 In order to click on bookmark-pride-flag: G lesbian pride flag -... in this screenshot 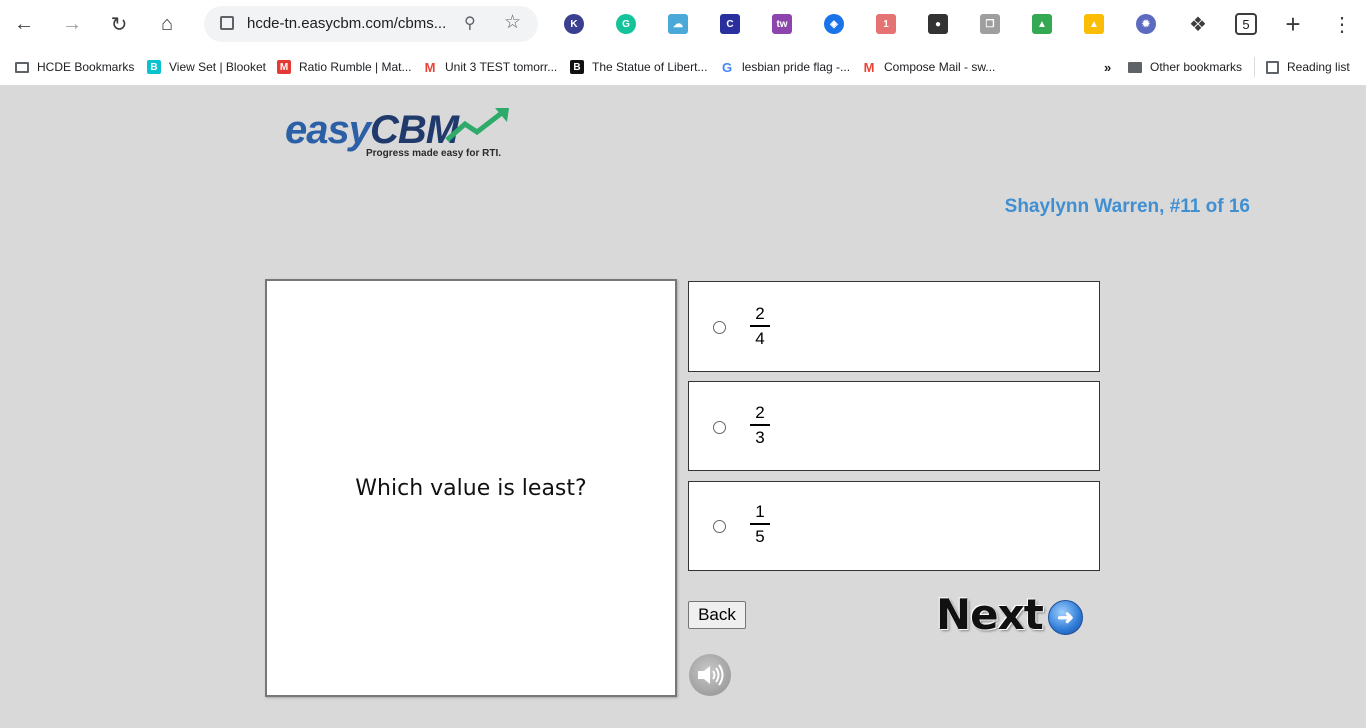, I will do `click(785, 67)`.